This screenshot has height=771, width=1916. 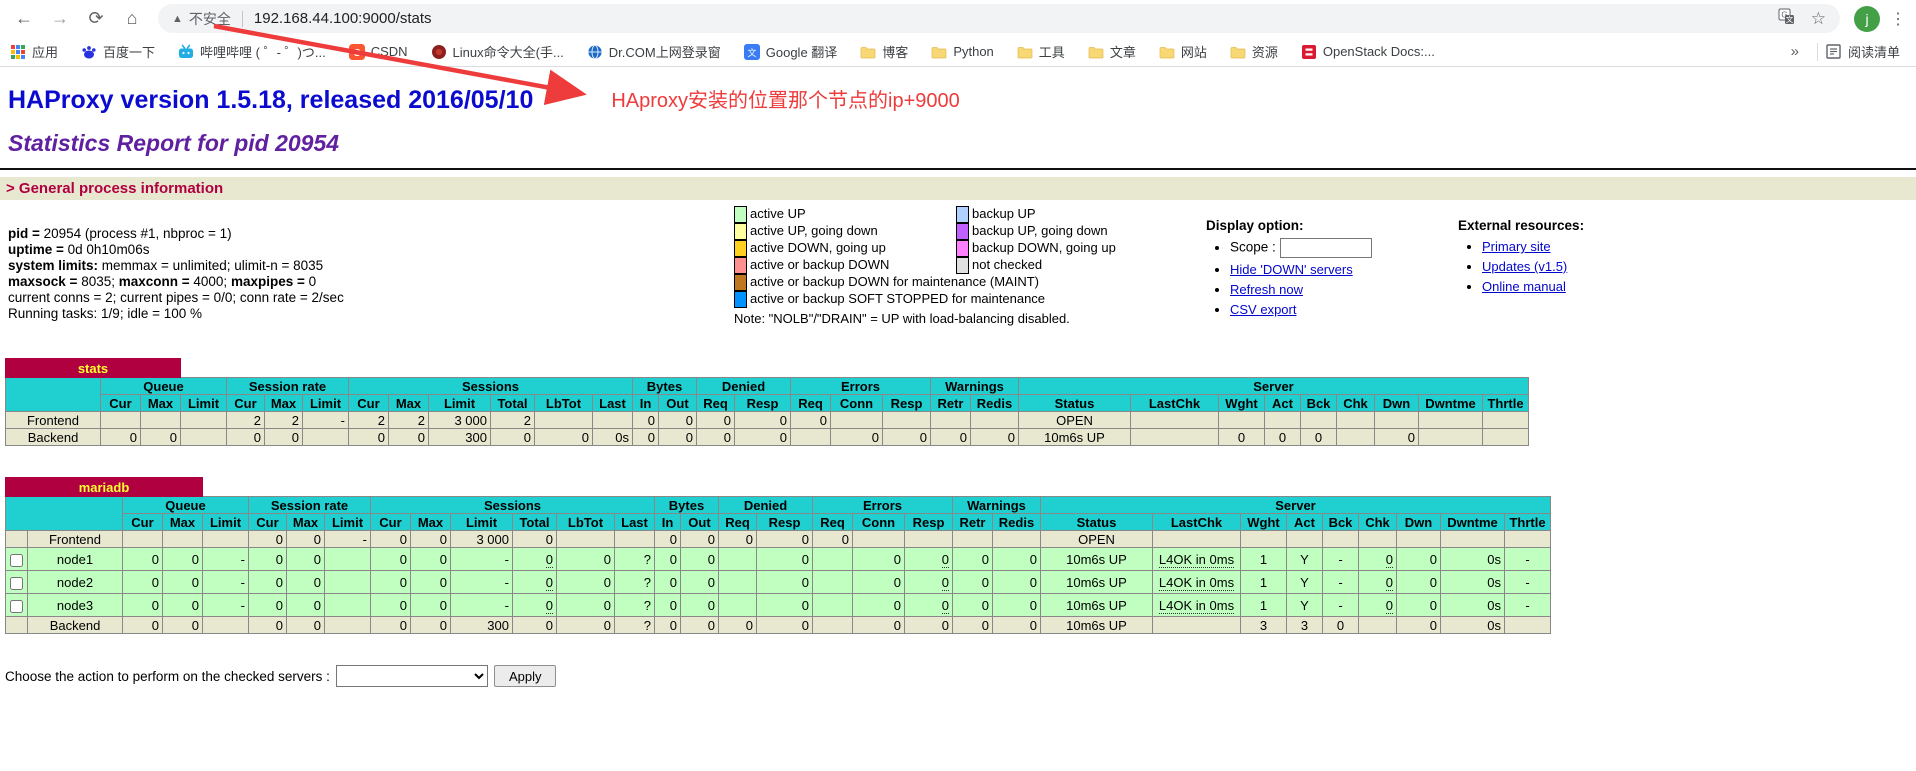 I want to click on bookmark-item-6: 文 Google 翻译, so click(x=790, y=51).